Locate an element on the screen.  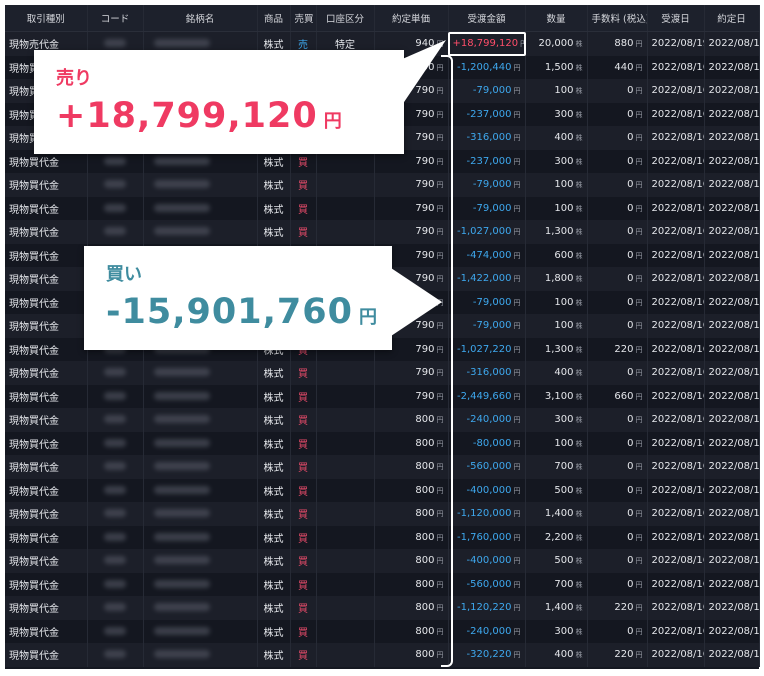
cell-quantity: 400 株 is located at coordinates (556, 655).